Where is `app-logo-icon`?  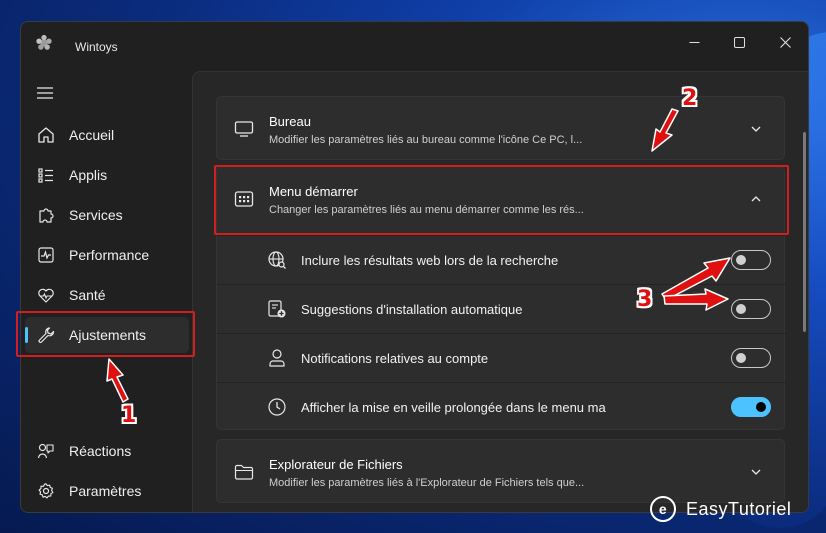
app-logo-icon is located at coordinates (44, 42).